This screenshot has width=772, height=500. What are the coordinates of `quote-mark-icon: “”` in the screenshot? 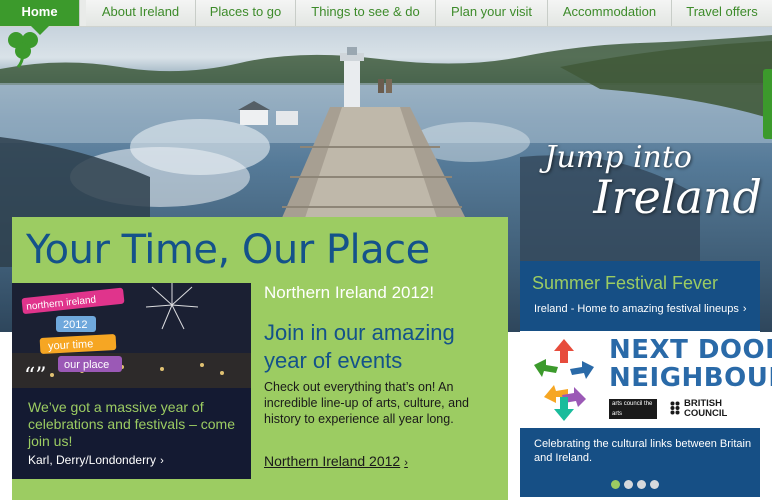 It's located at (35, 376).